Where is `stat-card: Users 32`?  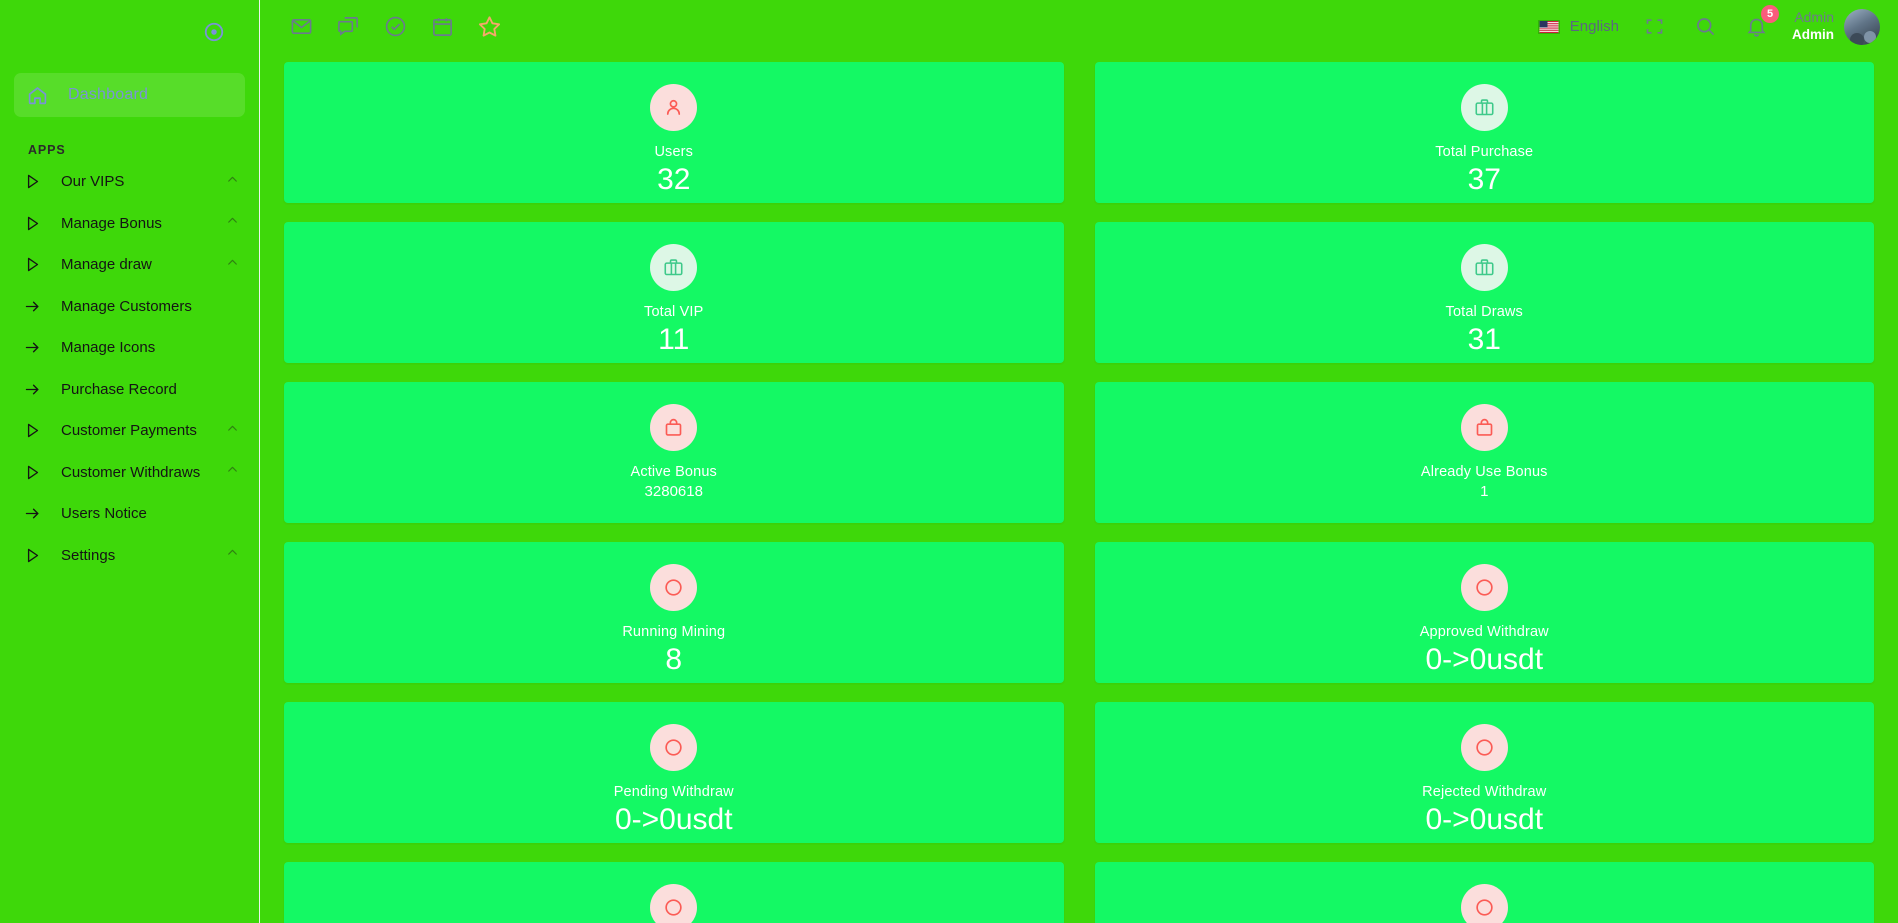
stat-card: Users 32 is located at coordinates (674, 132).